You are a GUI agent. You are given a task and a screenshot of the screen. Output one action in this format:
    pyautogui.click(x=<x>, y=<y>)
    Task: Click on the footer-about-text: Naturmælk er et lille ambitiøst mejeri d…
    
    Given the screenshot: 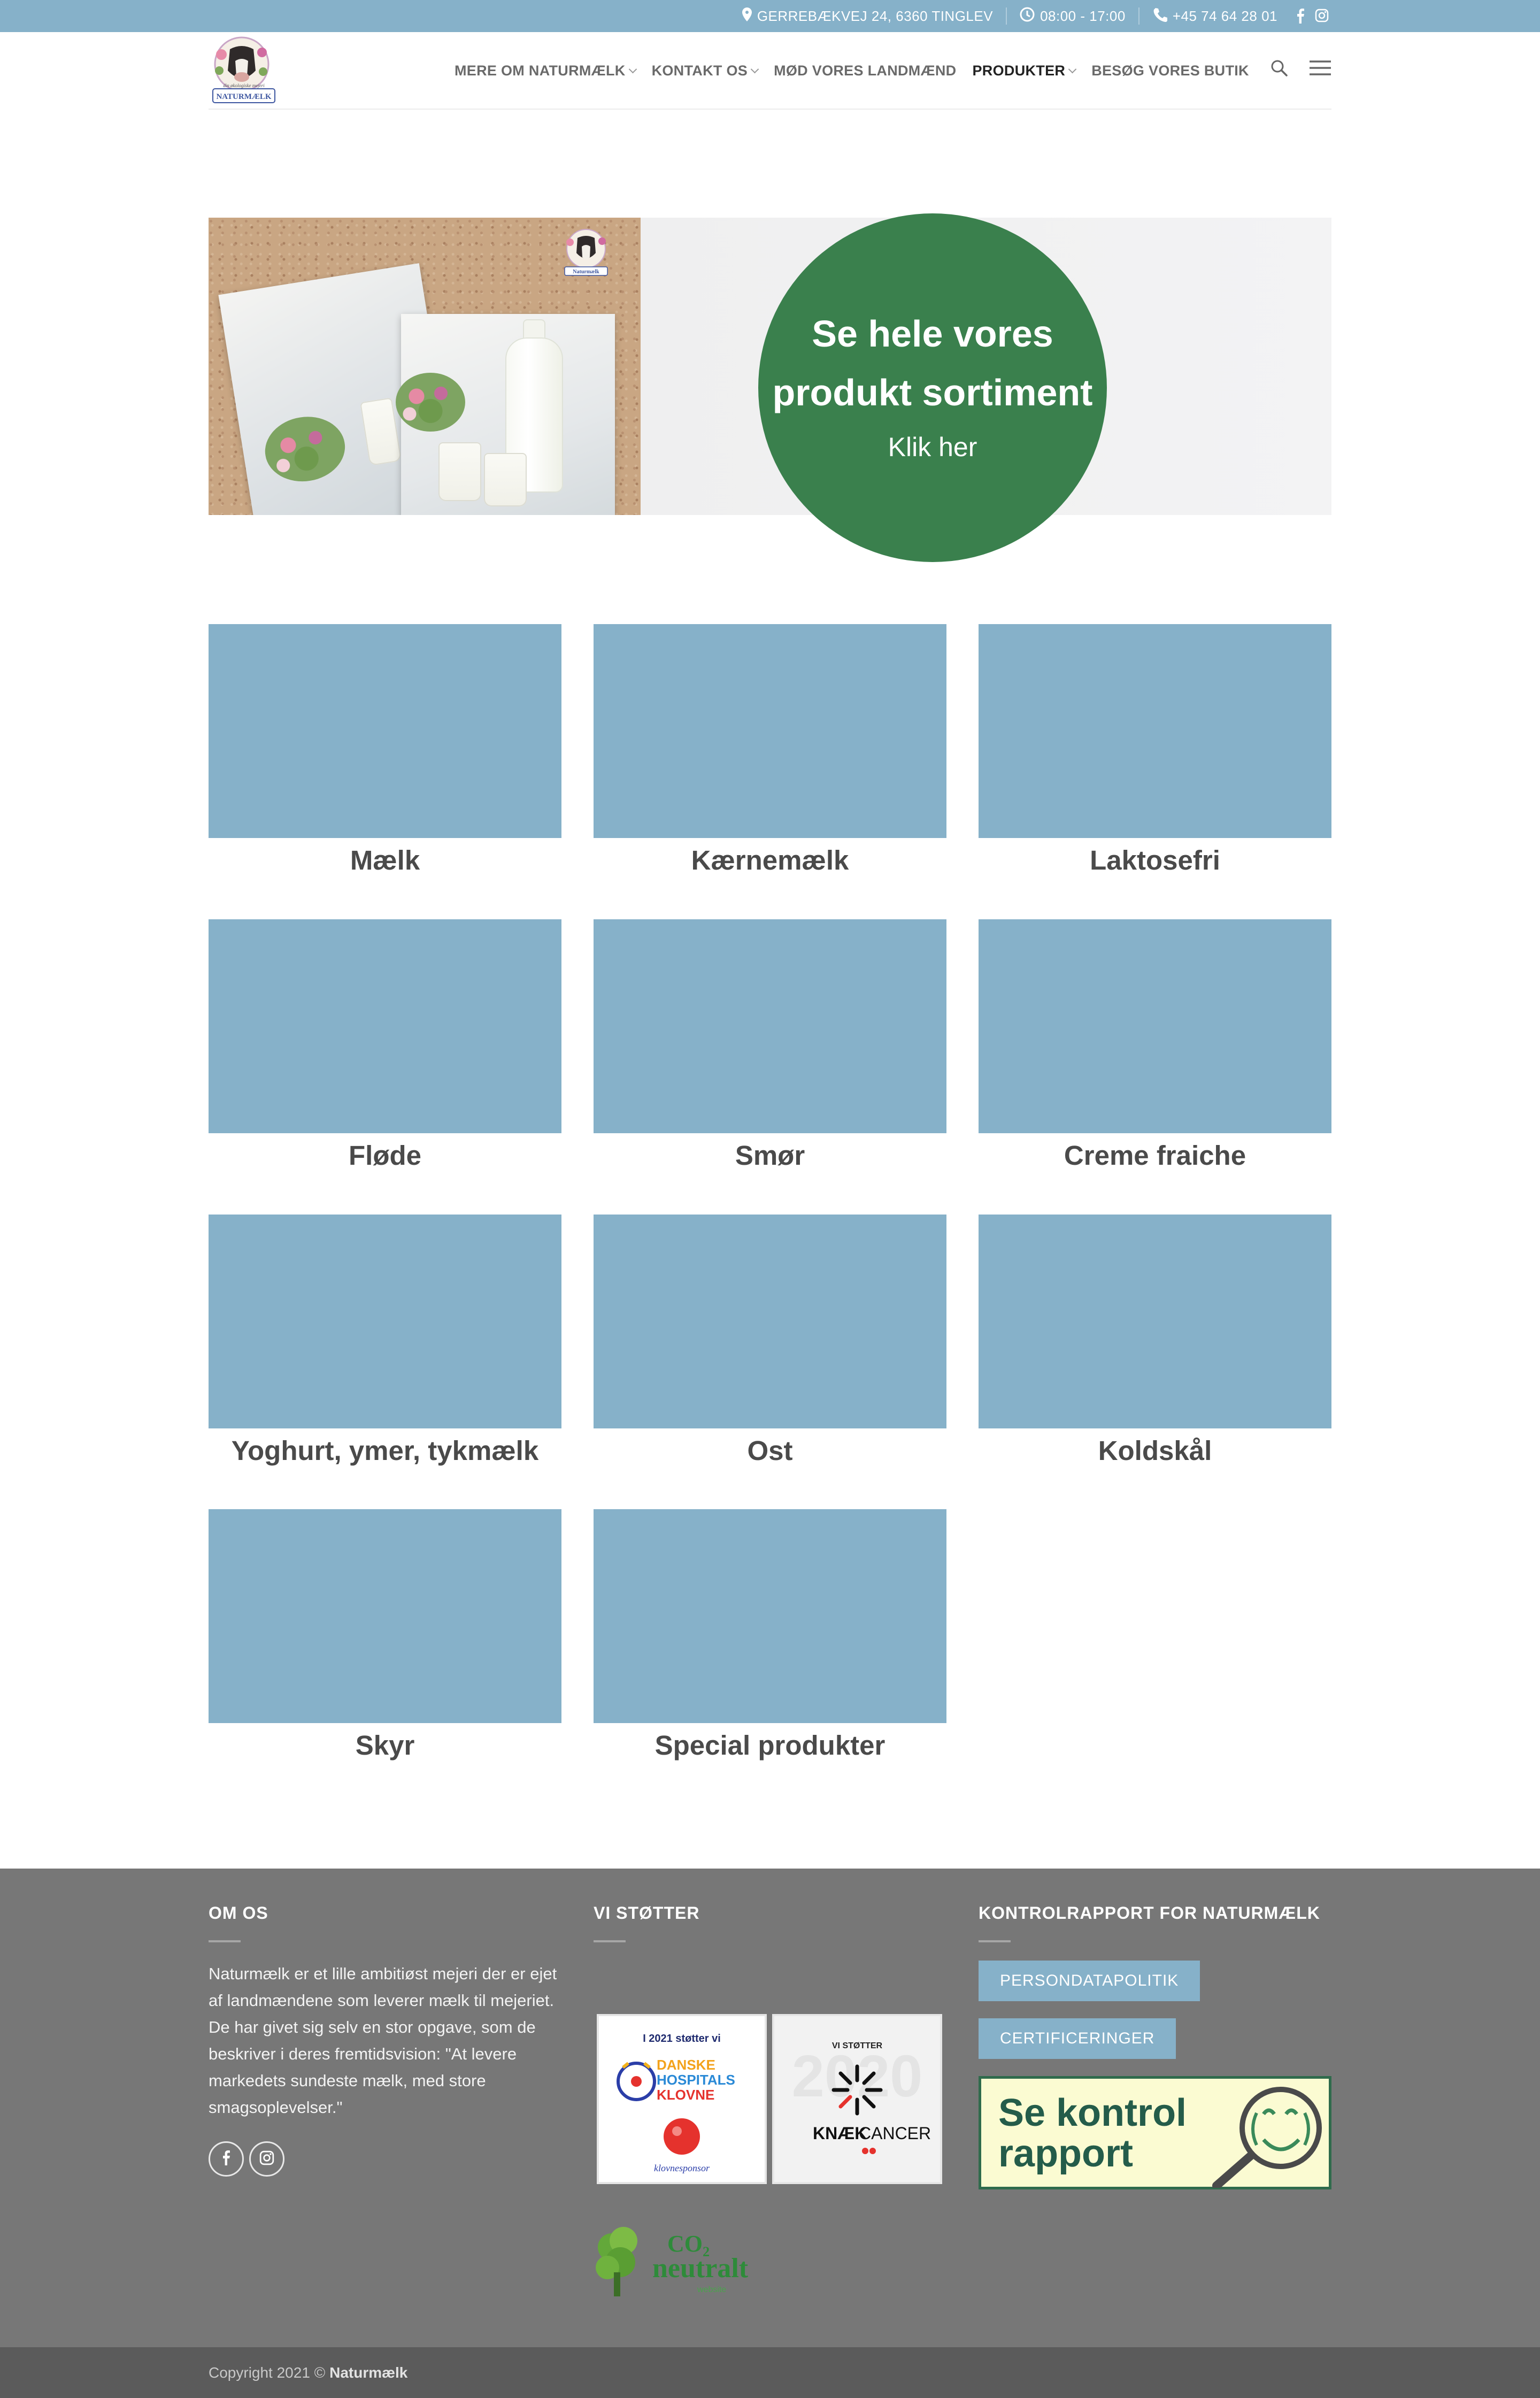 What is the action you would take?
    pyautogui.click(x=383, y=2040)
    